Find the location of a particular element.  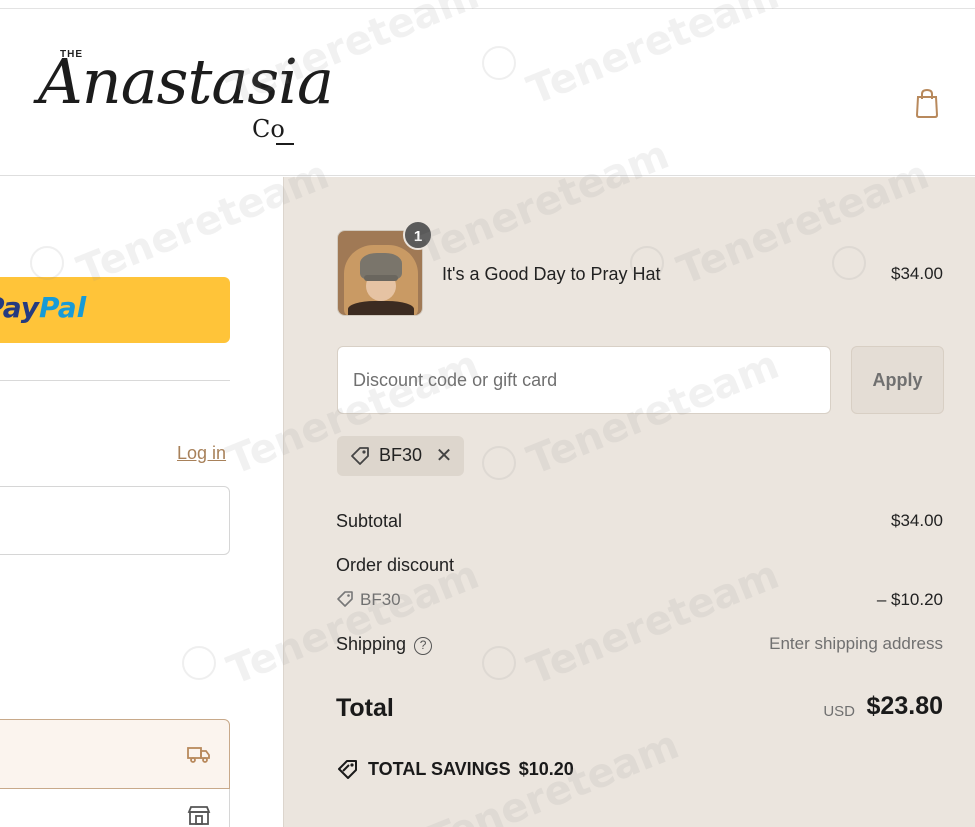

discount-code-input is located at coordinates (584, 380).